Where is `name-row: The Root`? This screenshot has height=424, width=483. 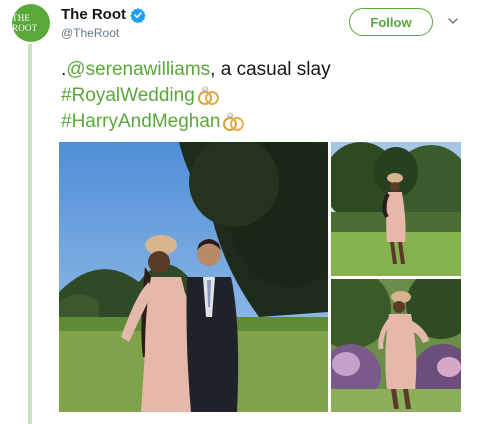
name-row: The Root is located at coordinates (103, 14).